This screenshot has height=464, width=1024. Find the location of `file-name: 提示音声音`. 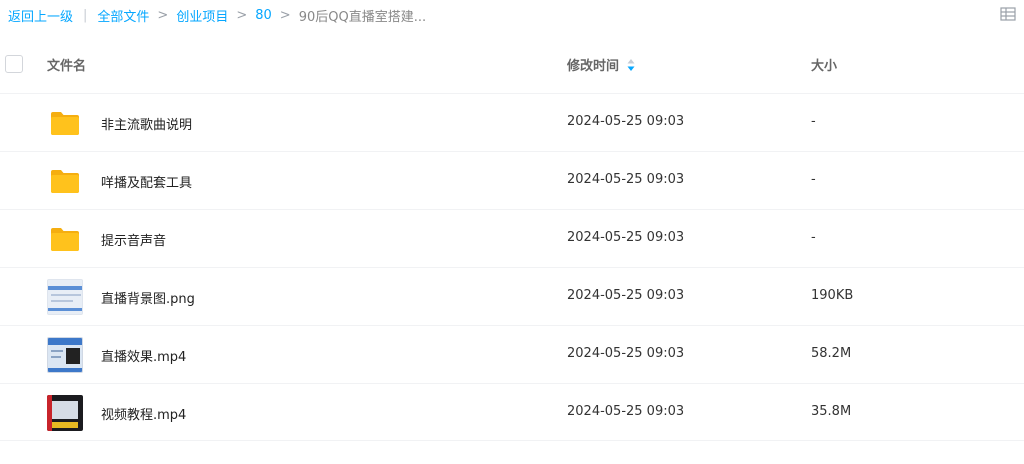

file-name: 提示音声音 is located at coordinates (133, 239).